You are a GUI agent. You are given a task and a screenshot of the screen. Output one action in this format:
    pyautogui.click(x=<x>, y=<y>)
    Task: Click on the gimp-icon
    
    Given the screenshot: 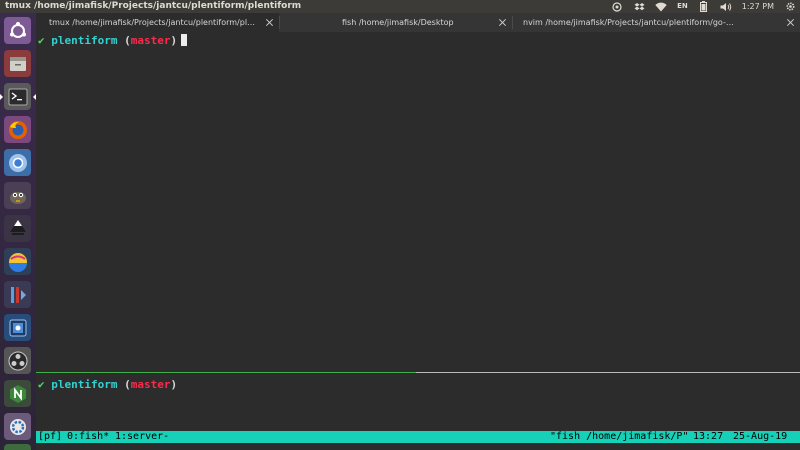 What is the action you would take?
    pyautogui.click(x=17, y=195)
    